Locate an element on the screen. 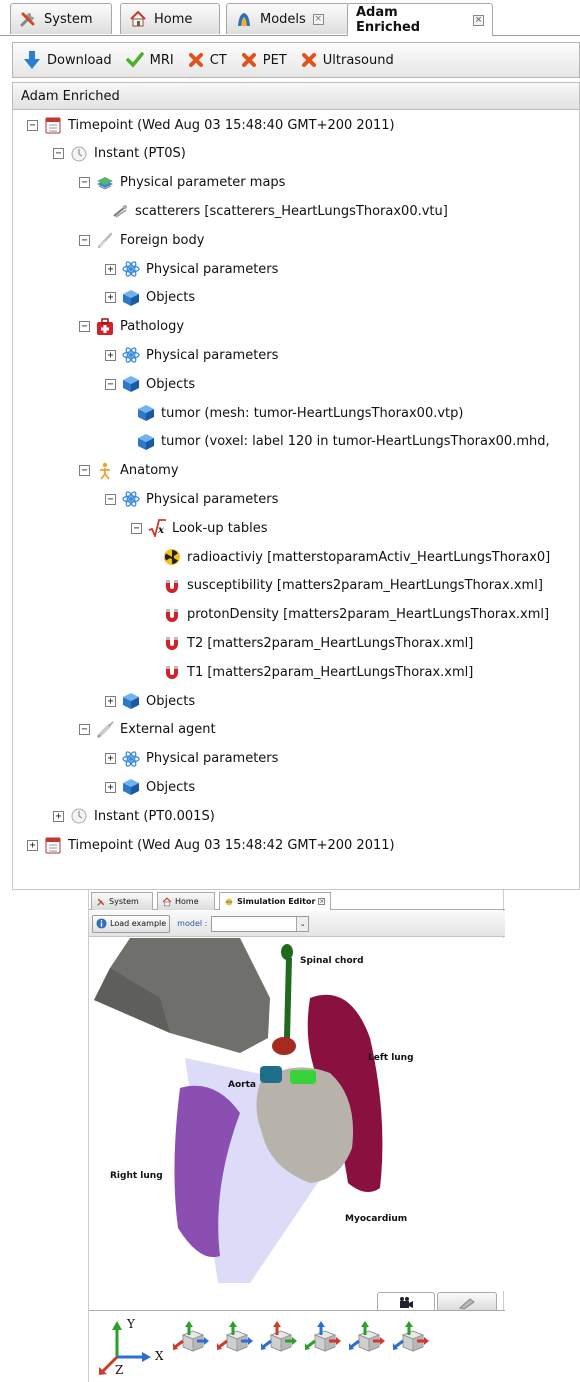  tab-models: Models × is located at coordinates (288, 18).